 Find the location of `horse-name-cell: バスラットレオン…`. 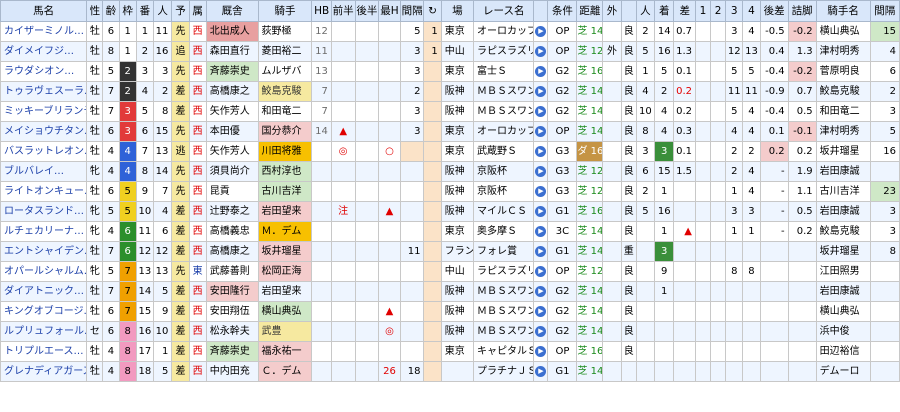

horse-name-cell: バスラットレオン… is located at coordinates (44, 151).